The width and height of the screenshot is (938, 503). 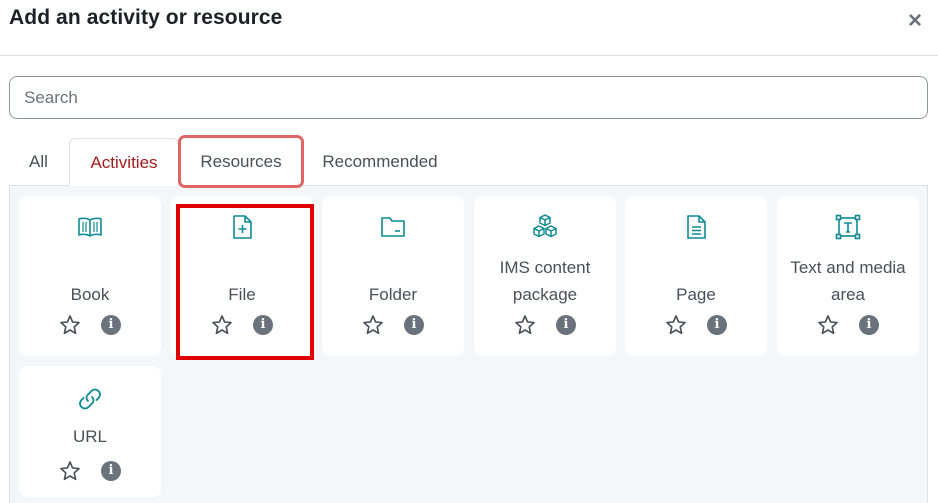 I want to click on page-icon, so click(x=696, y=227).